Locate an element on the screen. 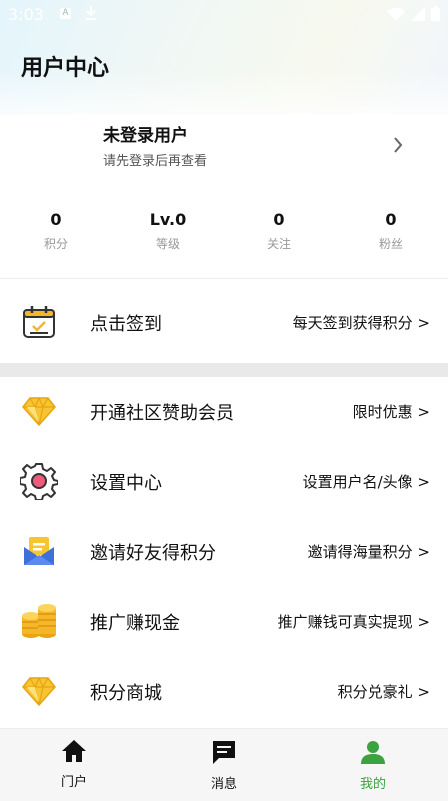 The height and width of the screenshot is (801, 448). section-divider is located at coordinates (224, 370).